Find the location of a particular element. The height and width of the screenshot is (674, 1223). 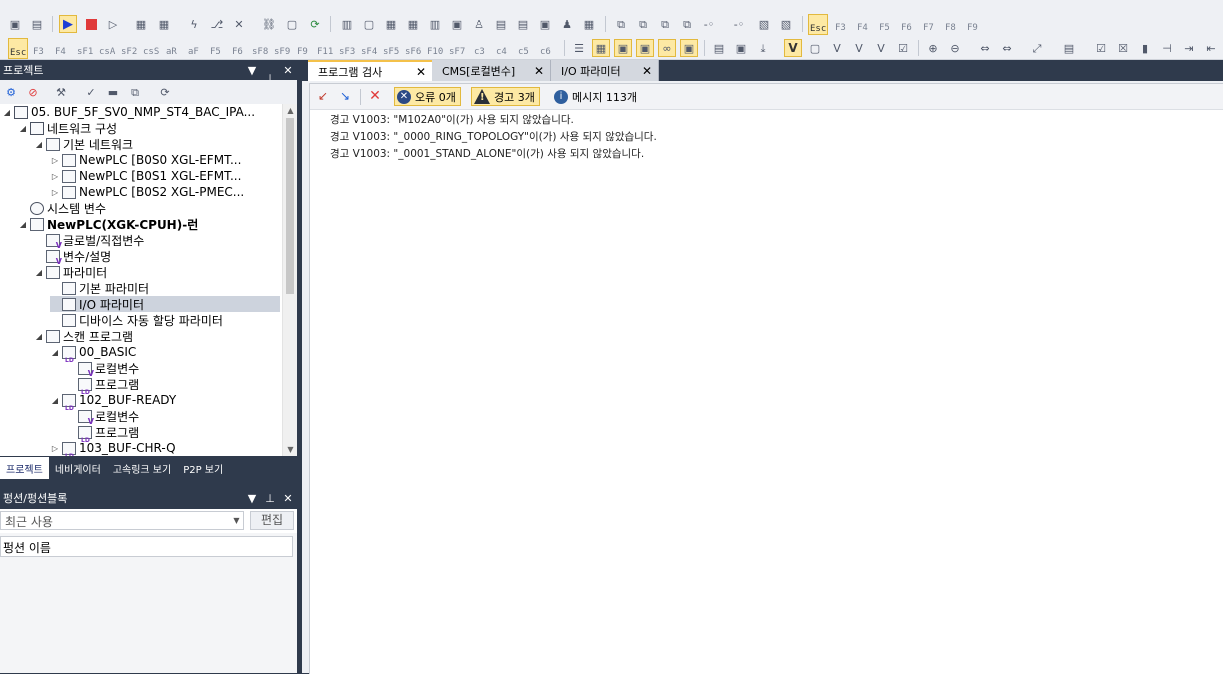

fkey-ar: aR is located at coordinates (171, 47).